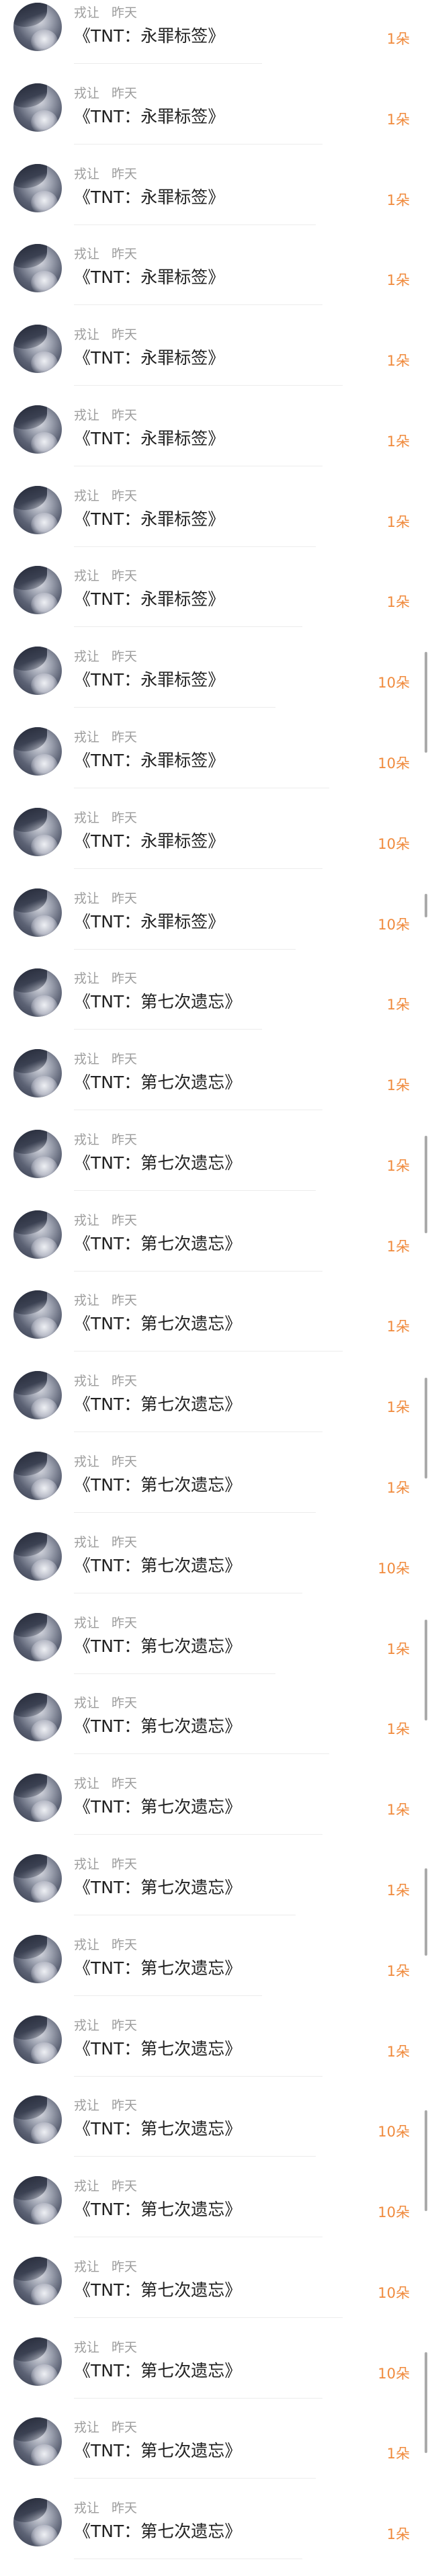 This screenshot has width=430, height=2576. Describe the element at coordinates (198, 1431) in the screenshot. I see `row-divider` at that location.